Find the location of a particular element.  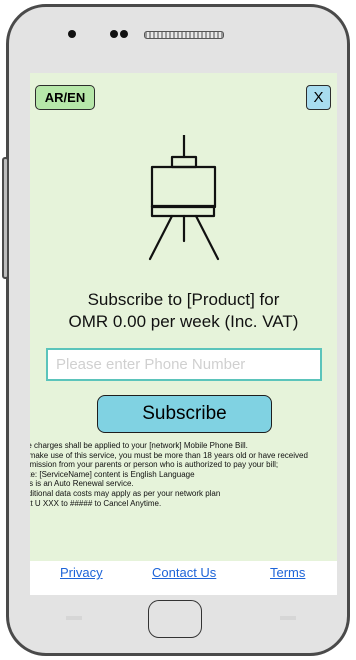

offer-line-2: OMR 0.00 per week (Inc. VAT) is located at coordinates (183, 321).